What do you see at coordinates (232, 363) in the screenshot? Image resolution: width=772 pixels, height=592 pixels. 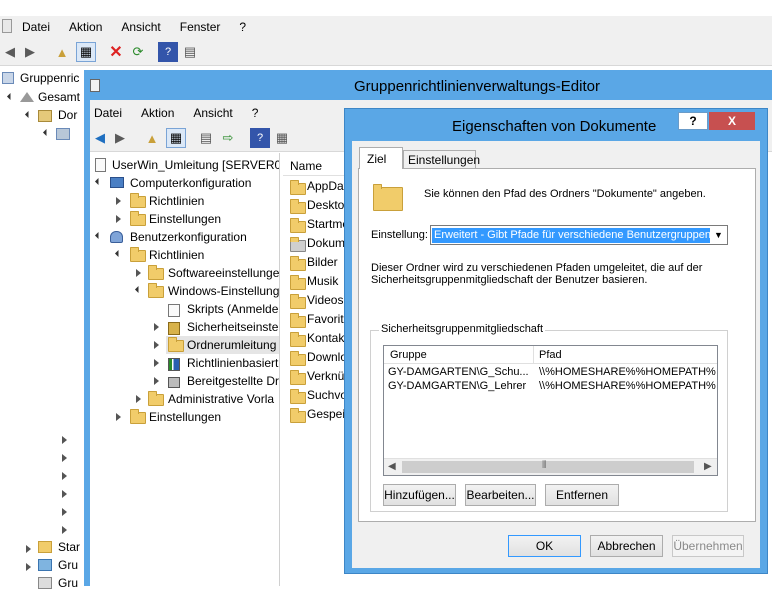 I see `tree-qos: Richtlinienbasiert` at bounding box center [232, 363].